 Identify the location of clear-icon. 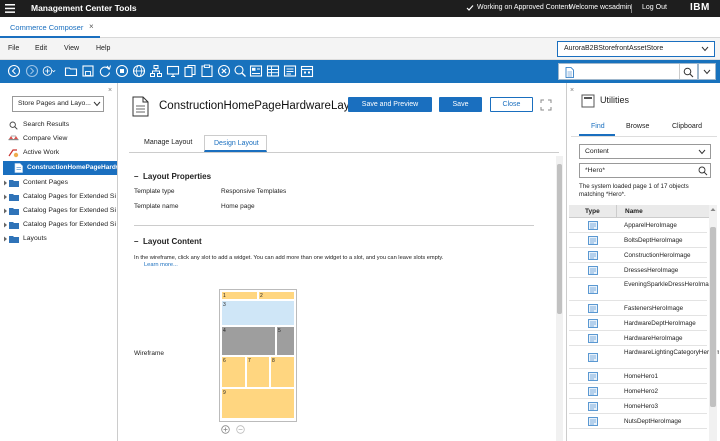
(224, 71).